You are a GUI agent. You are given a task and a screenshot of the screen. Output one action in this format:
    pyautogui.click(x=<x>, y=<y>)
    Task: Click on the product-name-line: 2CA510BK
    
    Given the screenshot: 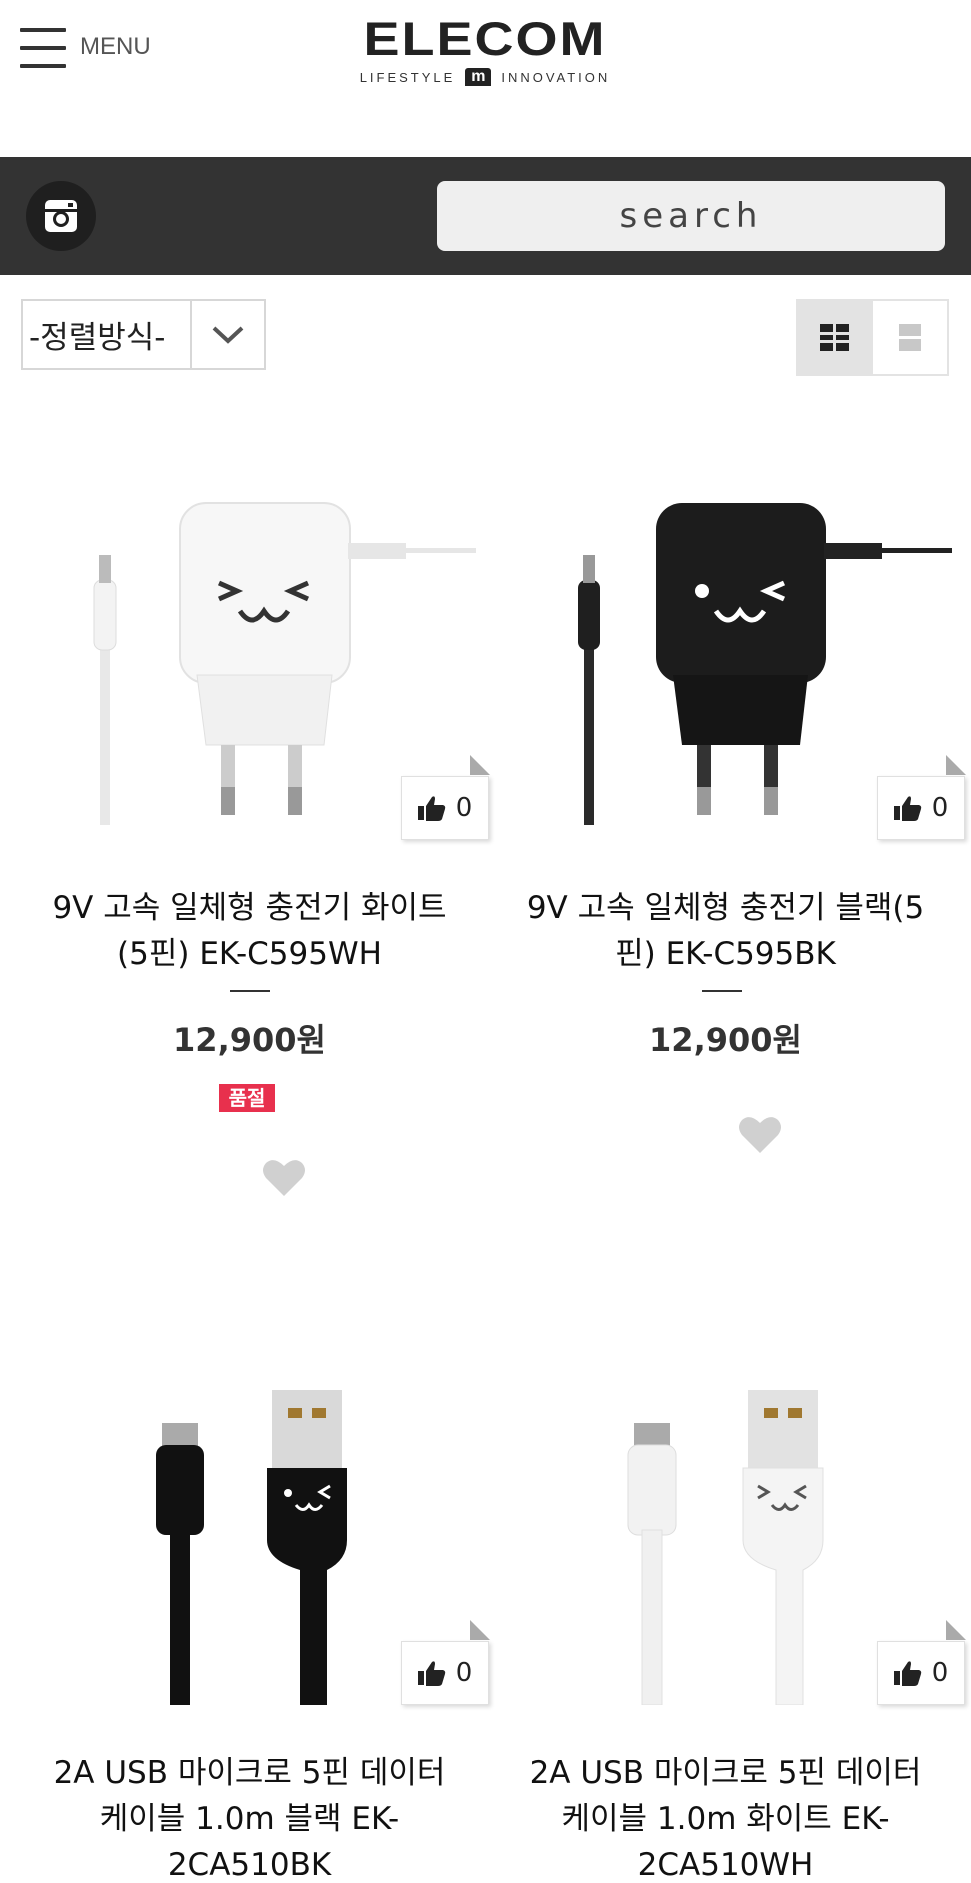 What is the action you would take?
    pyautogui.click(x=249, y=1865)
    